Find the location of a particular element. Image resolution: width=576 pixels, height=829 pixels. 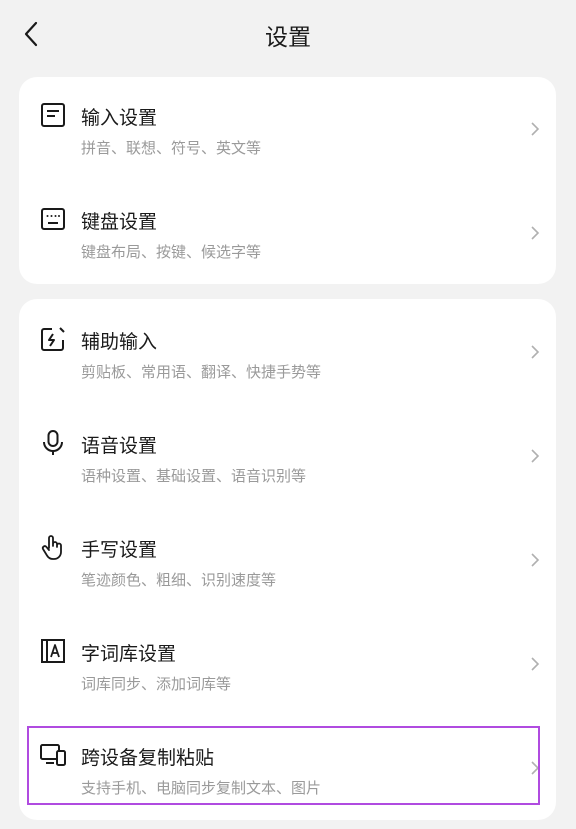

document-lines-icon is located at coordinates (53, 115).